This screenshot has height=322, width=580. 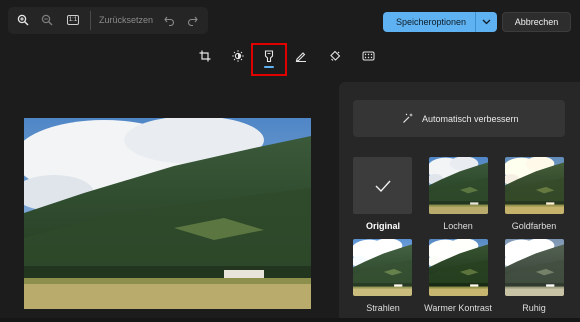 I want to click on background-tool-button, so click(x=368, y=56).